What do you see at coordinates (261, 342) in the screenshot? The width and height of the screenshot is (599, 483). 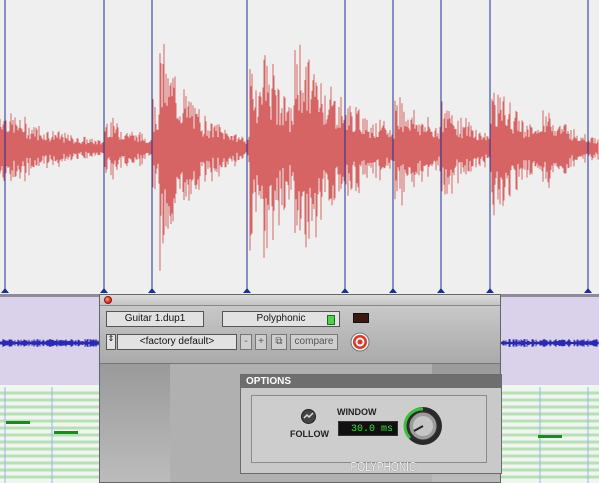 I see `next-preset-button: +` at bounding box center [261, 342].